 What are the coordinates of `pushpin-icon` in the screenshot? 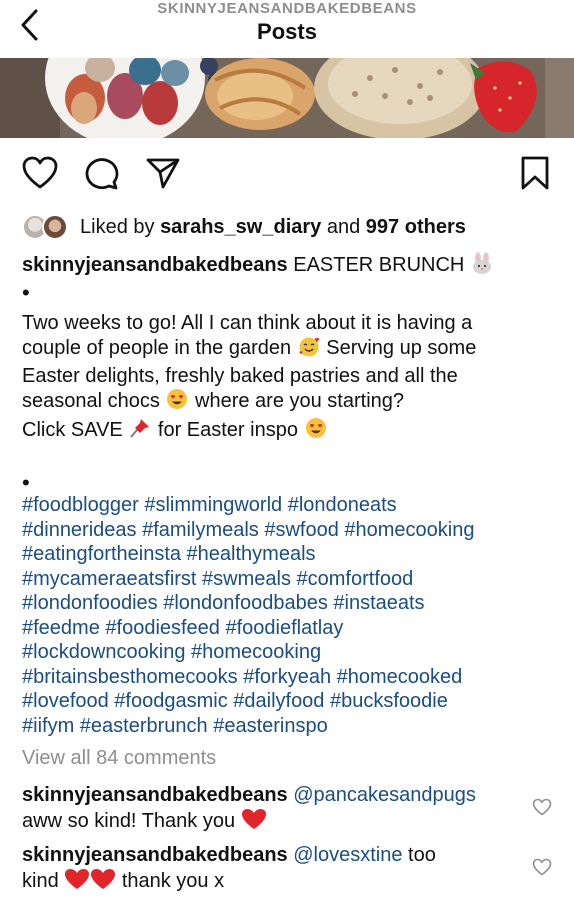 It's located at (140, 431).